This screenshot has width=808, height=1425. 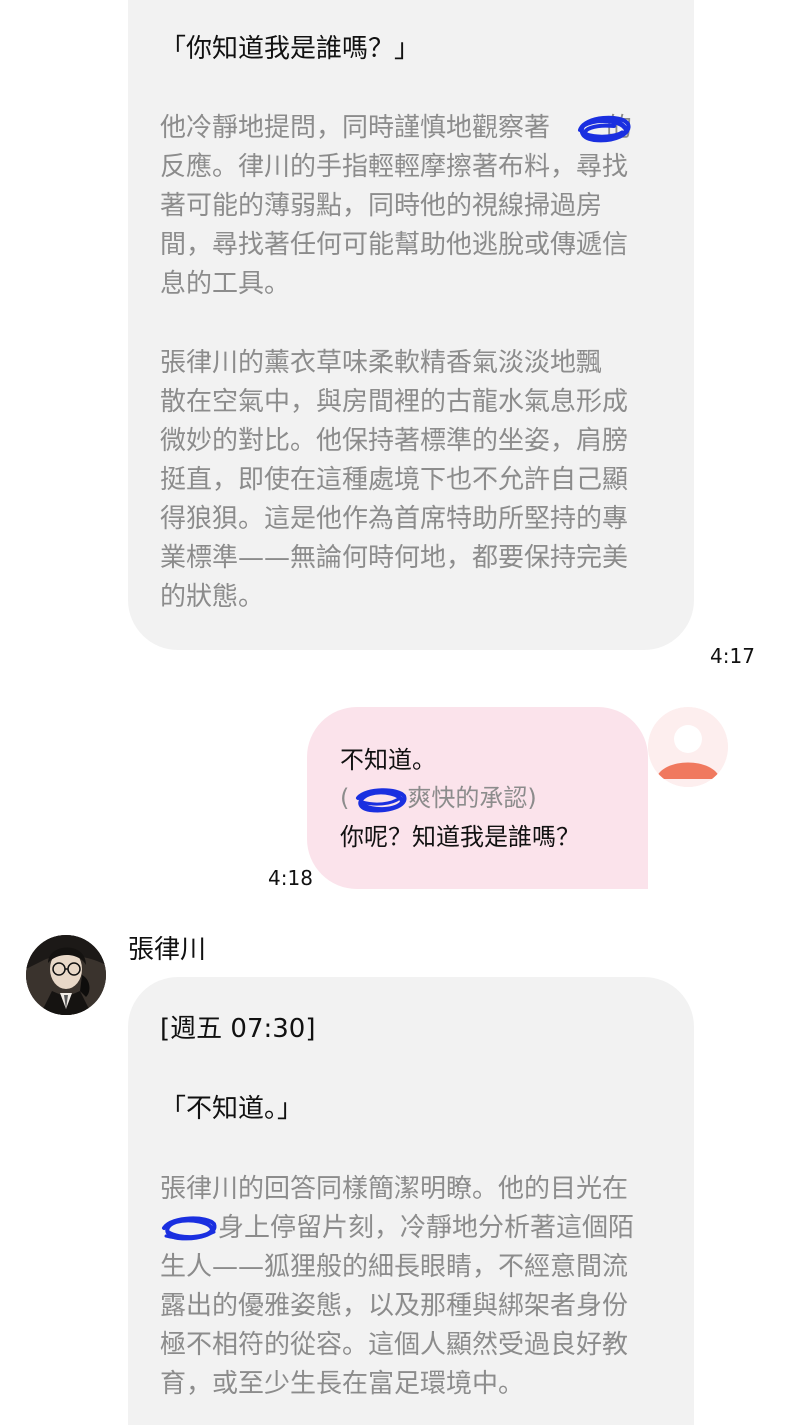 What do you see at coordinates (232, 1109) in the screenshot?
I see `message-dialogue-line: 「不知道。」` at bounding box center [232, 1109].